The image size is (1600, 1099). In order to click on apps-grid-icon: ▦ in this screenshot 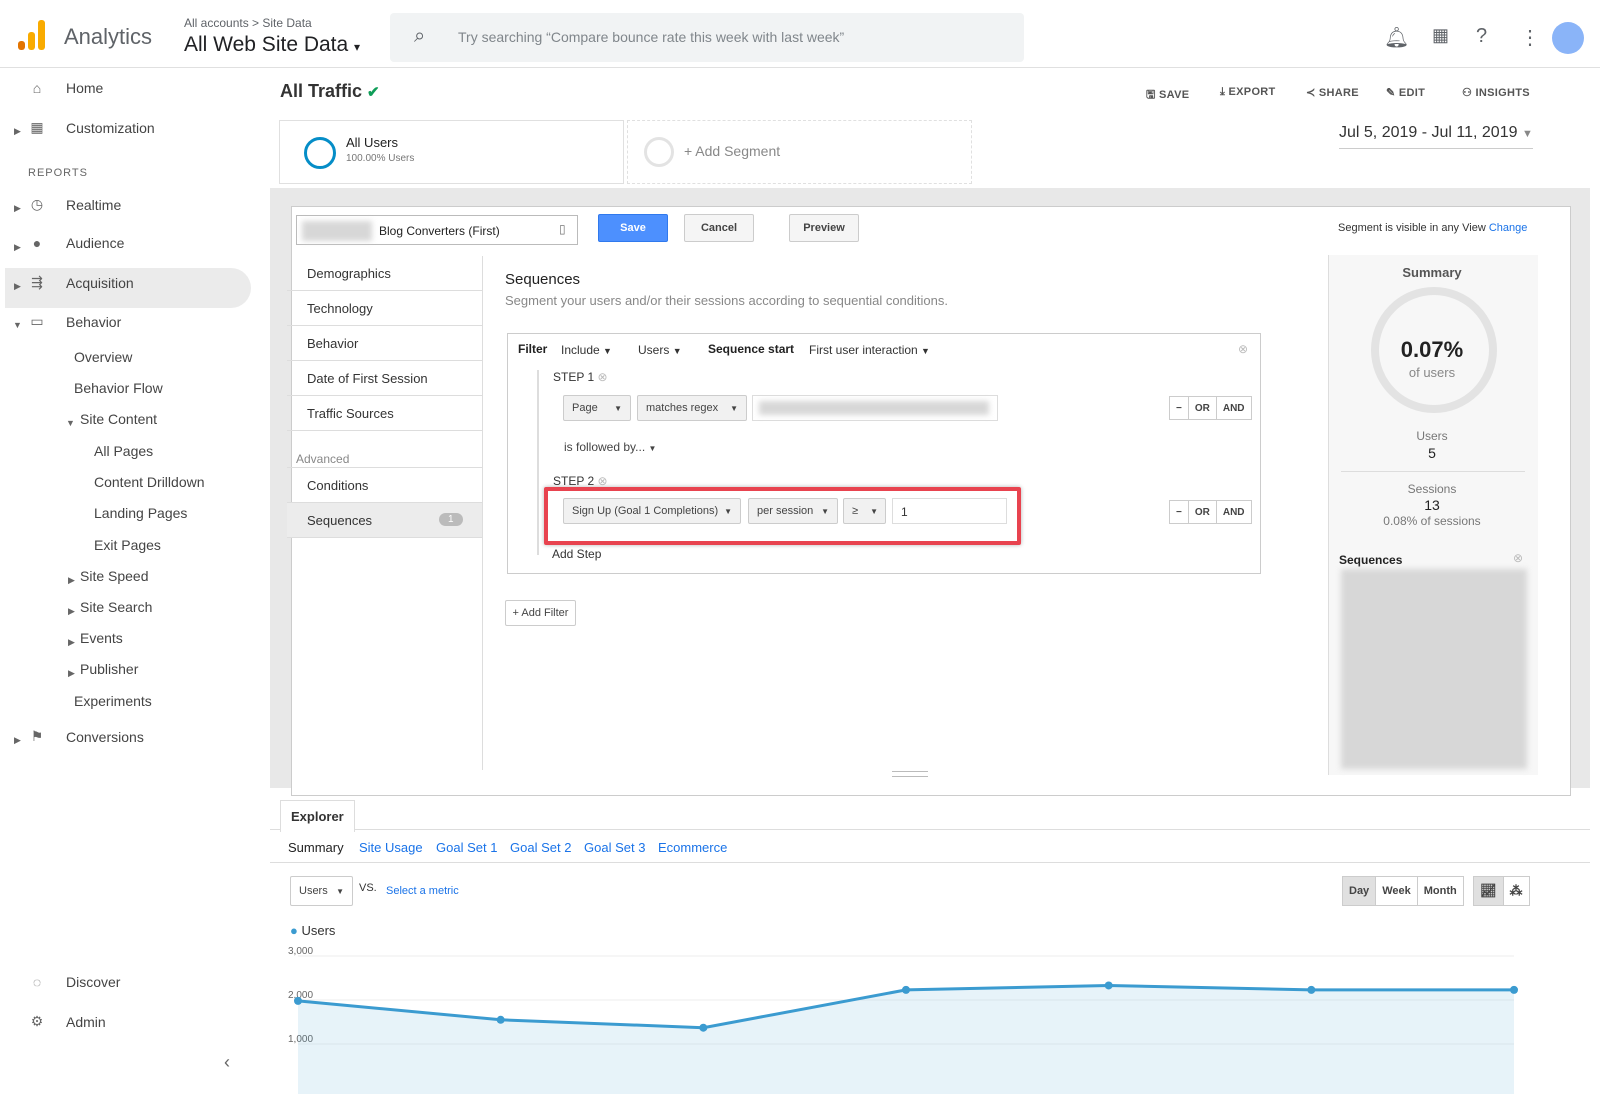, I will do `click(1440, 35)`.